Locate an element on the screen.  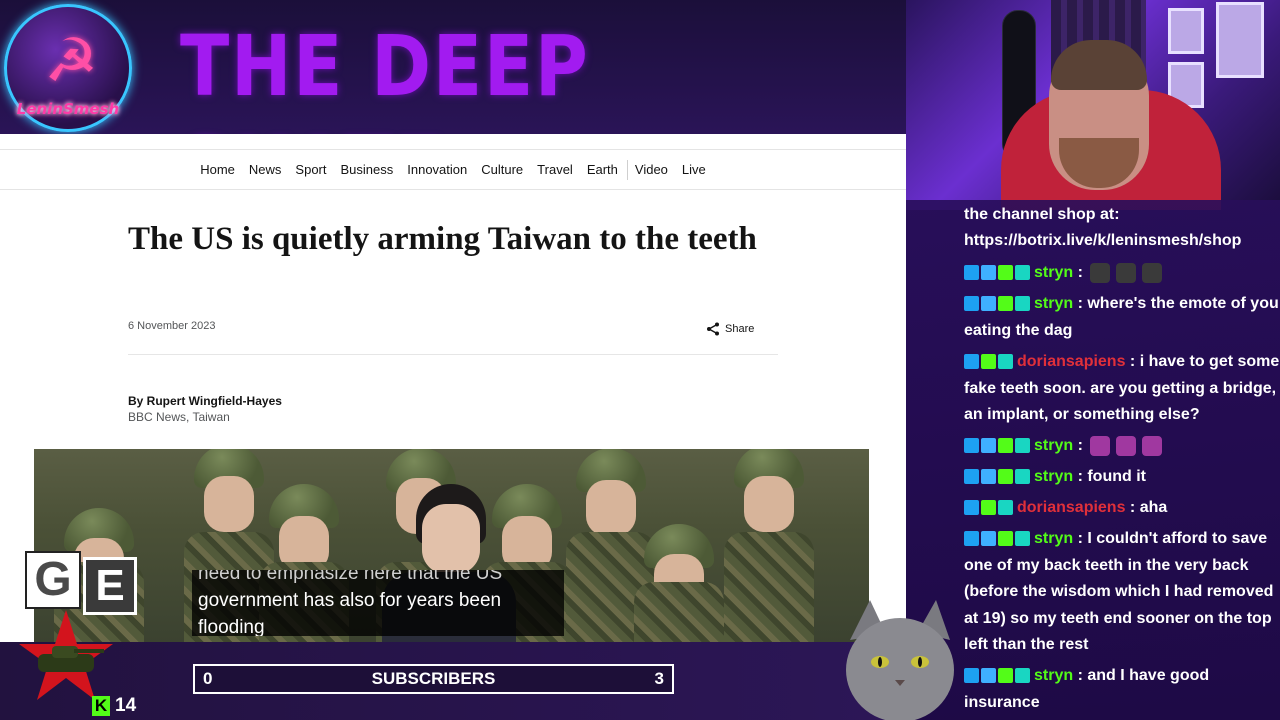
webcam-feed is located at coordinates (1093, 105).